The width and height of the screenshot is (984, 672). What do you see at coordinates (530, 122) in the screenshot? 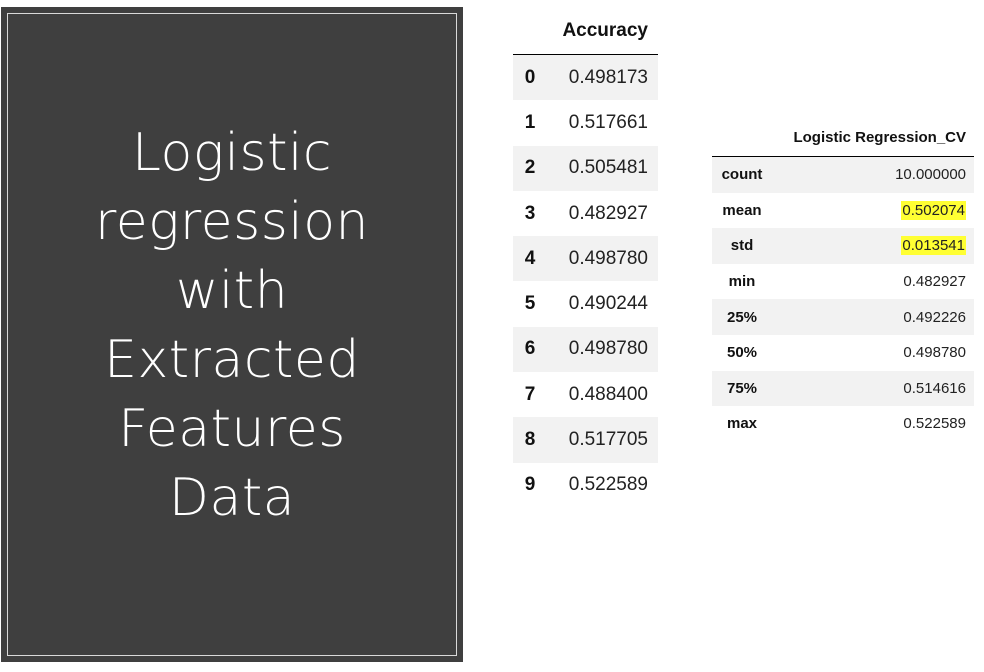
I see `row-index: 1` at bounding box center [530, 122].